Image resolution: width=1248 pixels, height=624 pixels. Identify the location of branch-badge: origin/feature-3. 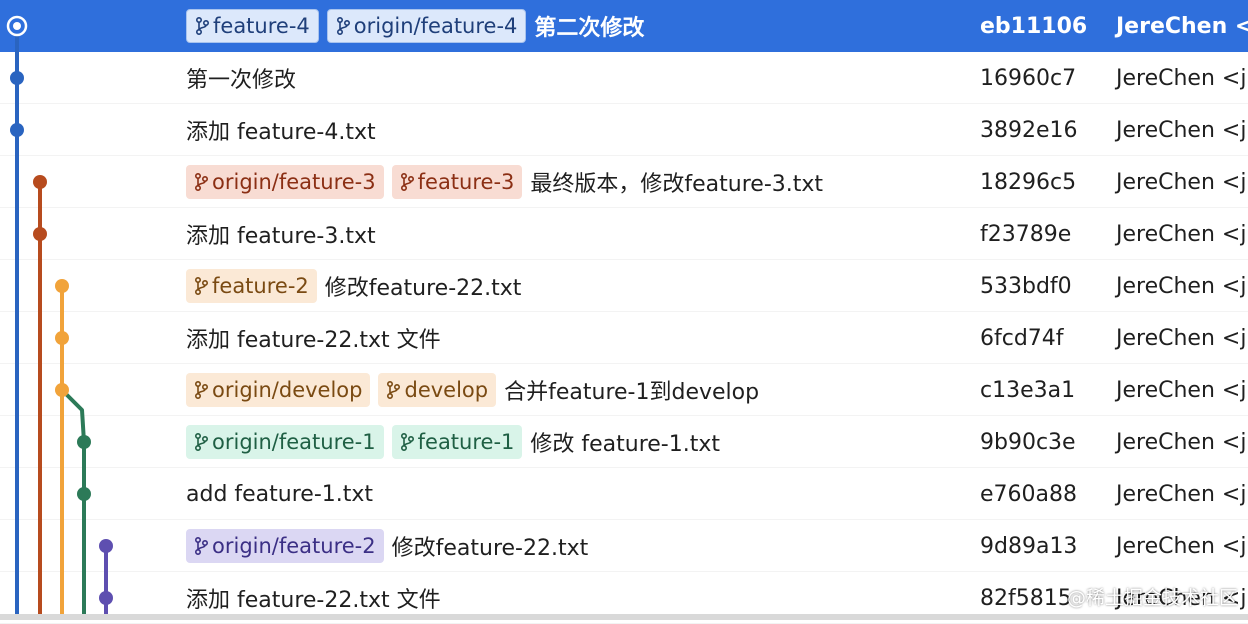
(285, 182).